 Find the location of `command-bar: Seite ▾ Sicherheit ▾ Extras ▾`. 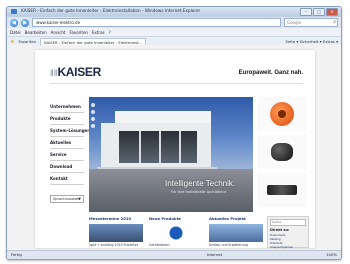

command-bar: Seite ▾ Sicherheit ▾ Extras ▾ is located at coordinates (312, 41).